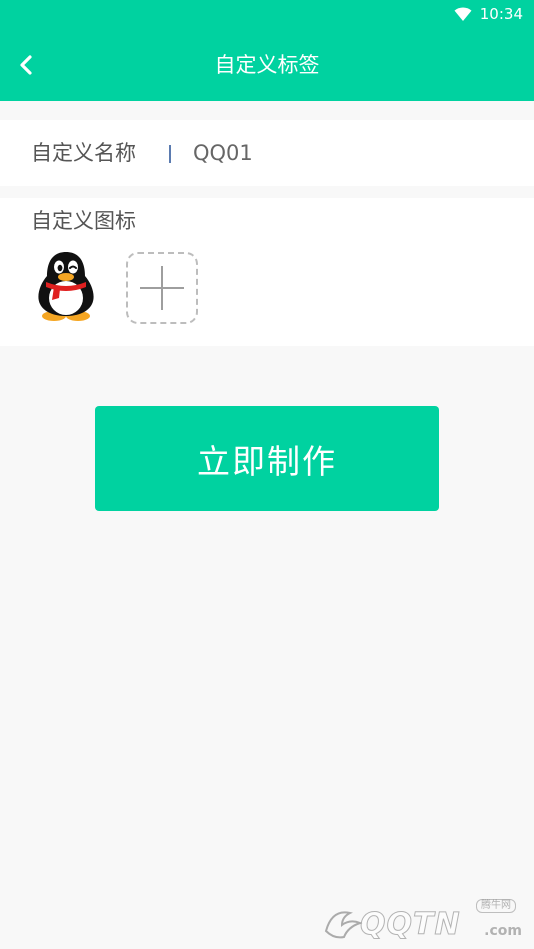 Image resolution: width=534 pixels, height=949 pixels. I want to click on add-icon-button, so click(162, 288).